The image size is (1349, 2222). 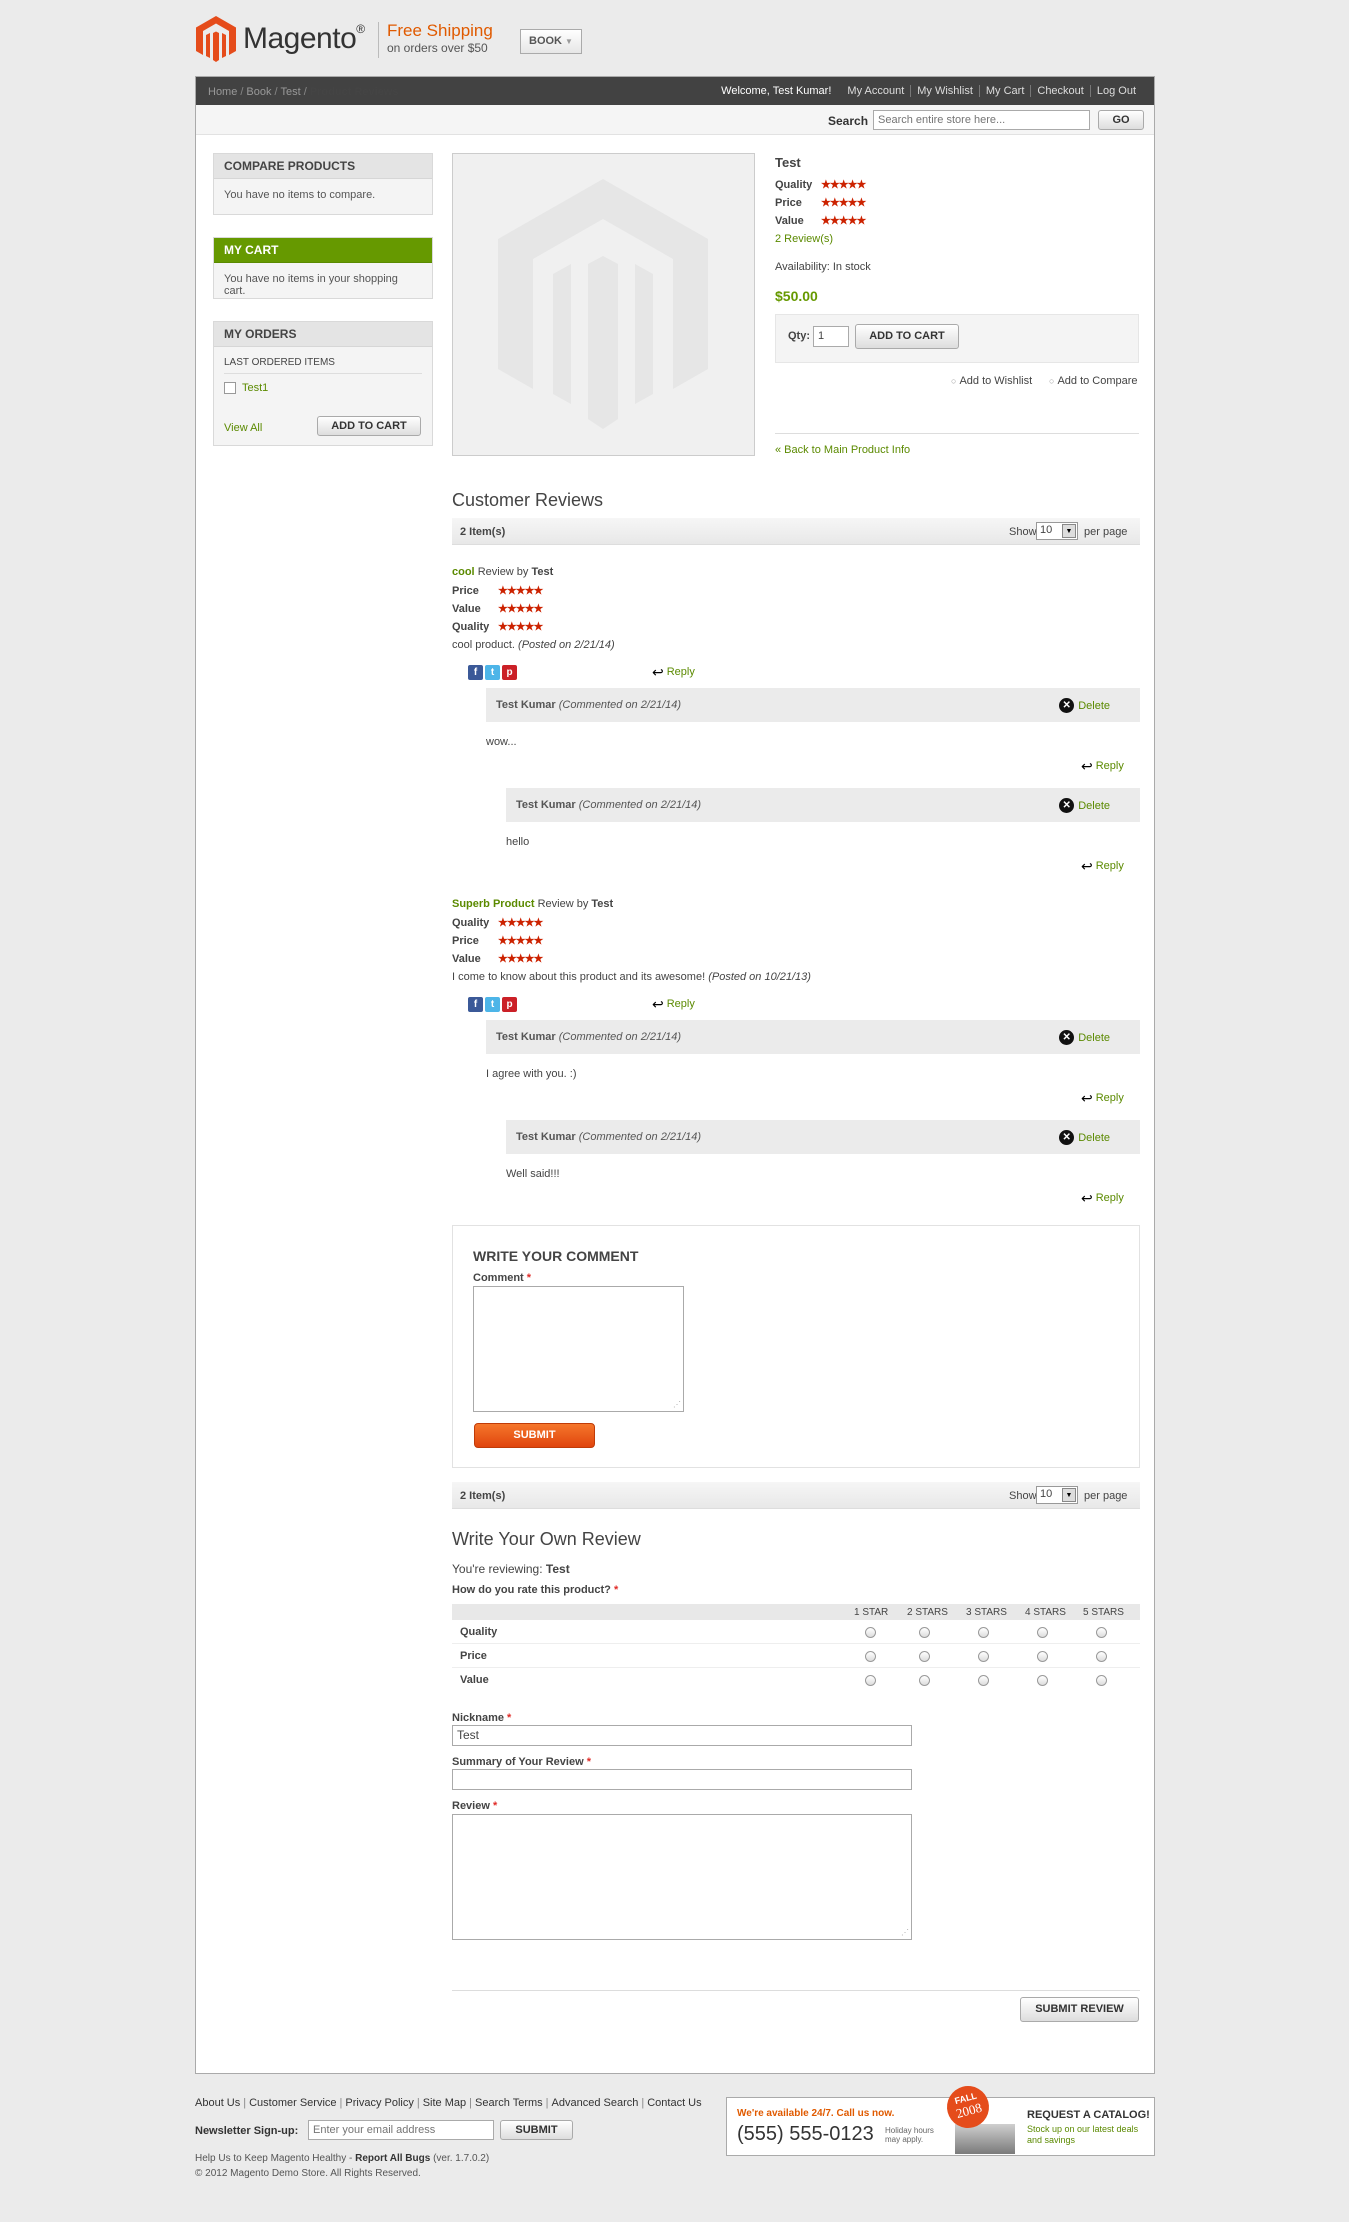 I want to click on add-to-wishlist-link: ○ Add to Wishlist, so click(x=991, y=381).